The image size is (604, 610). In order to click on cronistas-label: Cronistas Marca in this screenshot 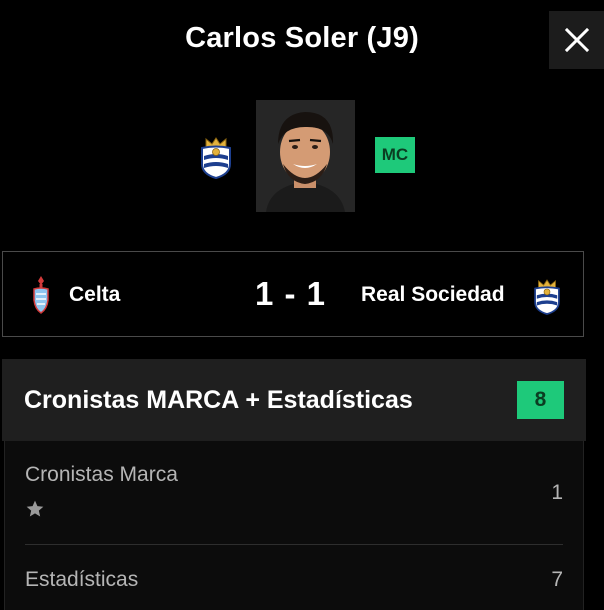, I will do `click(101, 474)`.